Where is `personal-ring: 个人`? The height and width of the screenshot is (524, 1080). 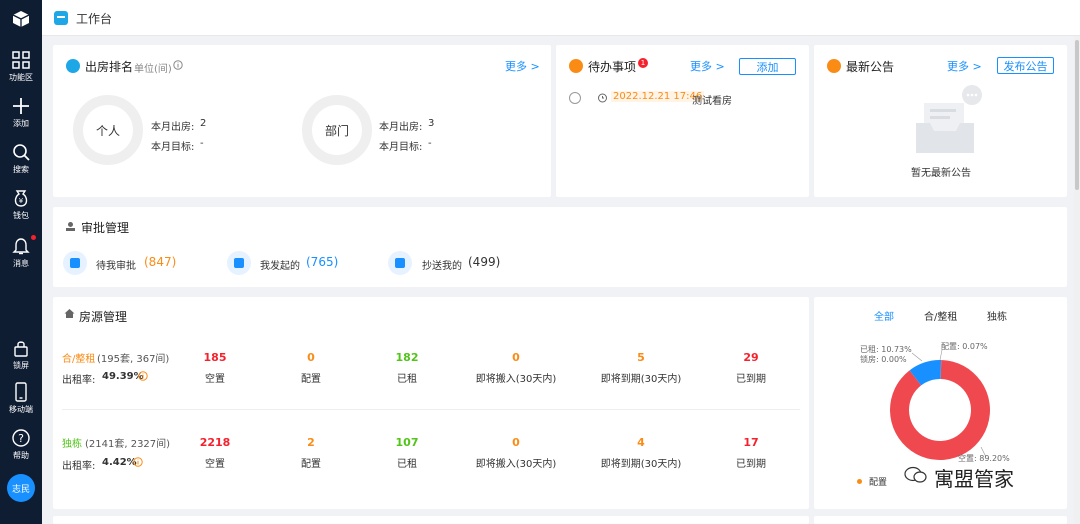
personal-ring: 个人 is located at coordinates (108, 130).